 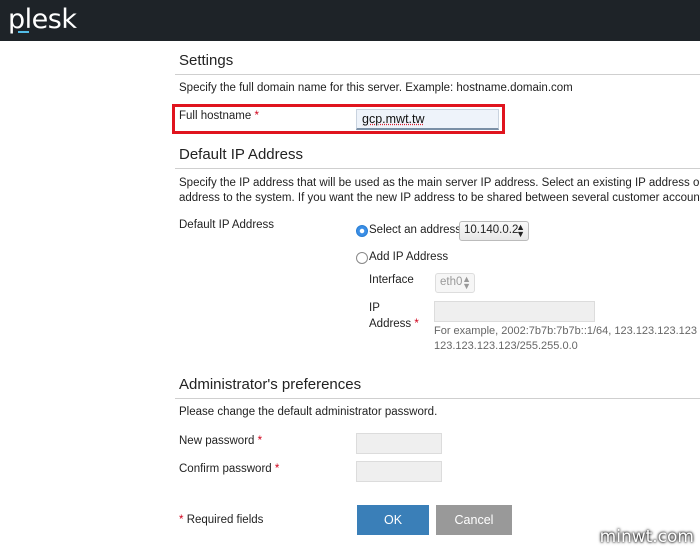 What do you see at coordinates (391, 280) in the screenshot?
I see `interface-label: Interface` at bounding box center [391, 280].